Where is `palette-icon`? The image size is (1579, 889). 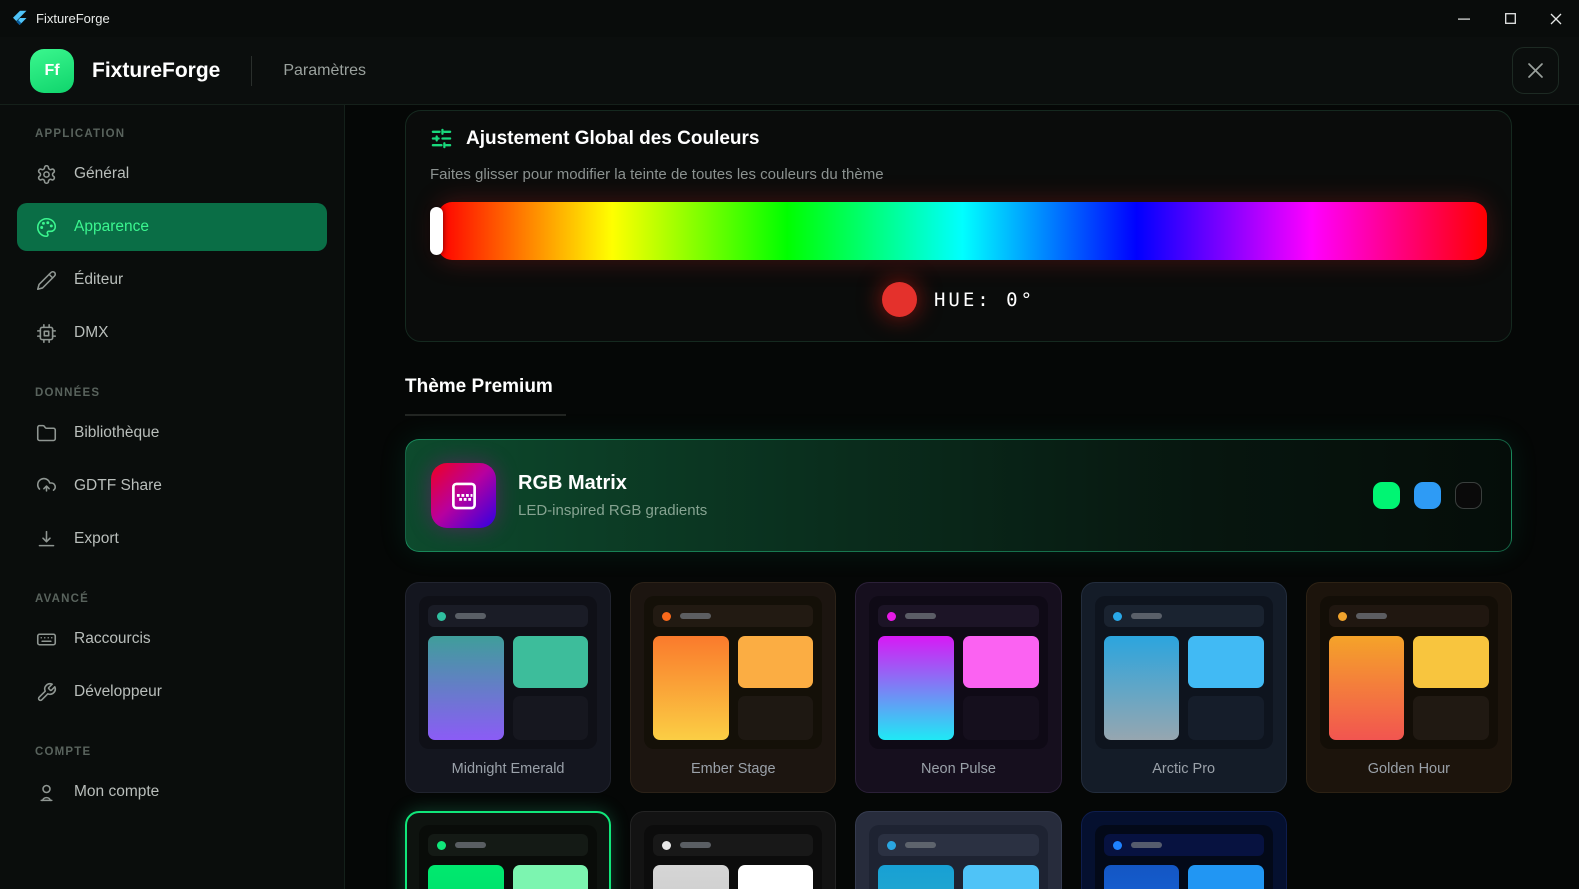 palette-icon is located at coordinates (46, 227).